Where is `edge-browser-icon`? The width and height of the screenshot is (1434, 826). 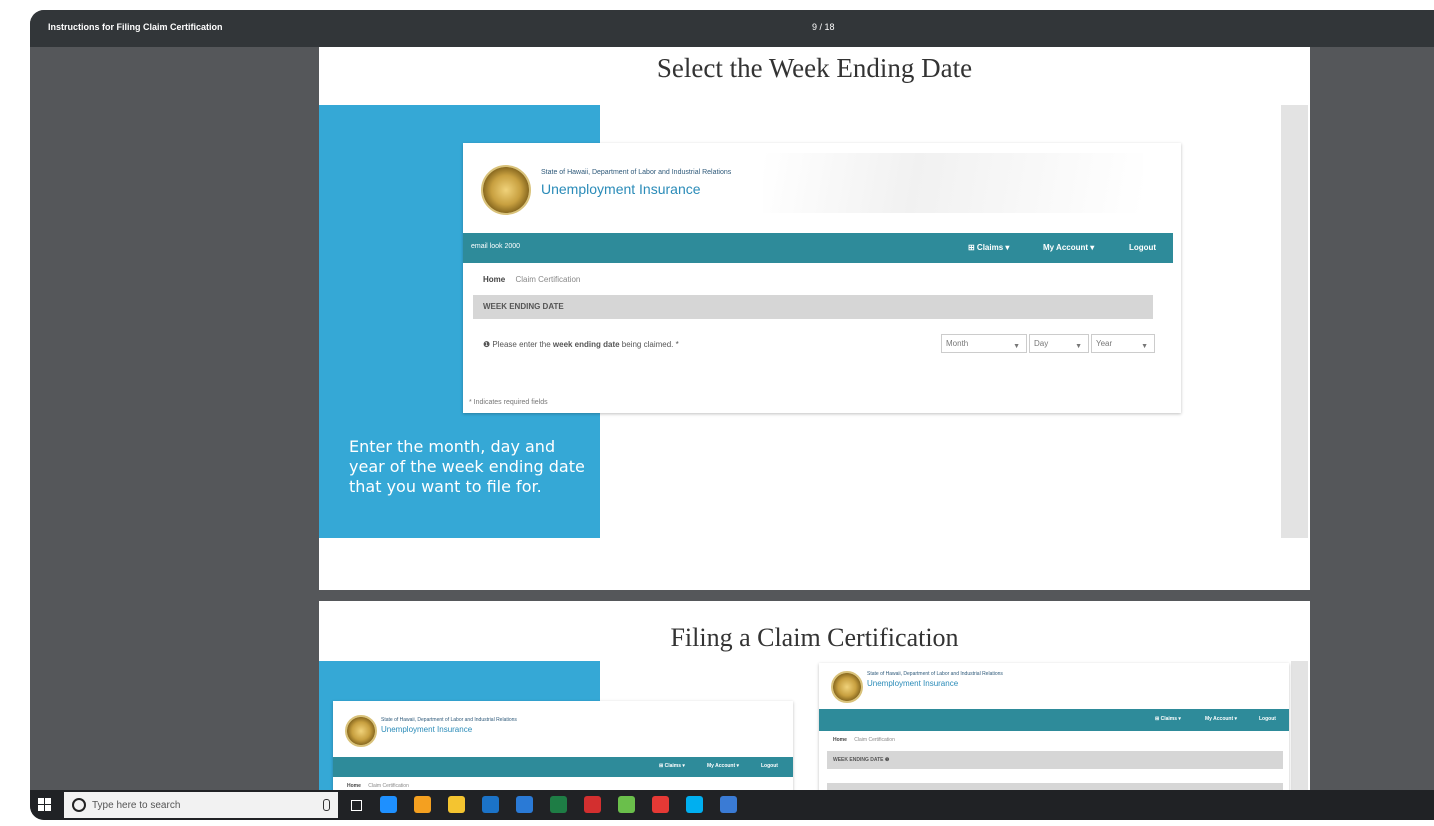 edge-browser-icon is located at coordinates (388, 804).